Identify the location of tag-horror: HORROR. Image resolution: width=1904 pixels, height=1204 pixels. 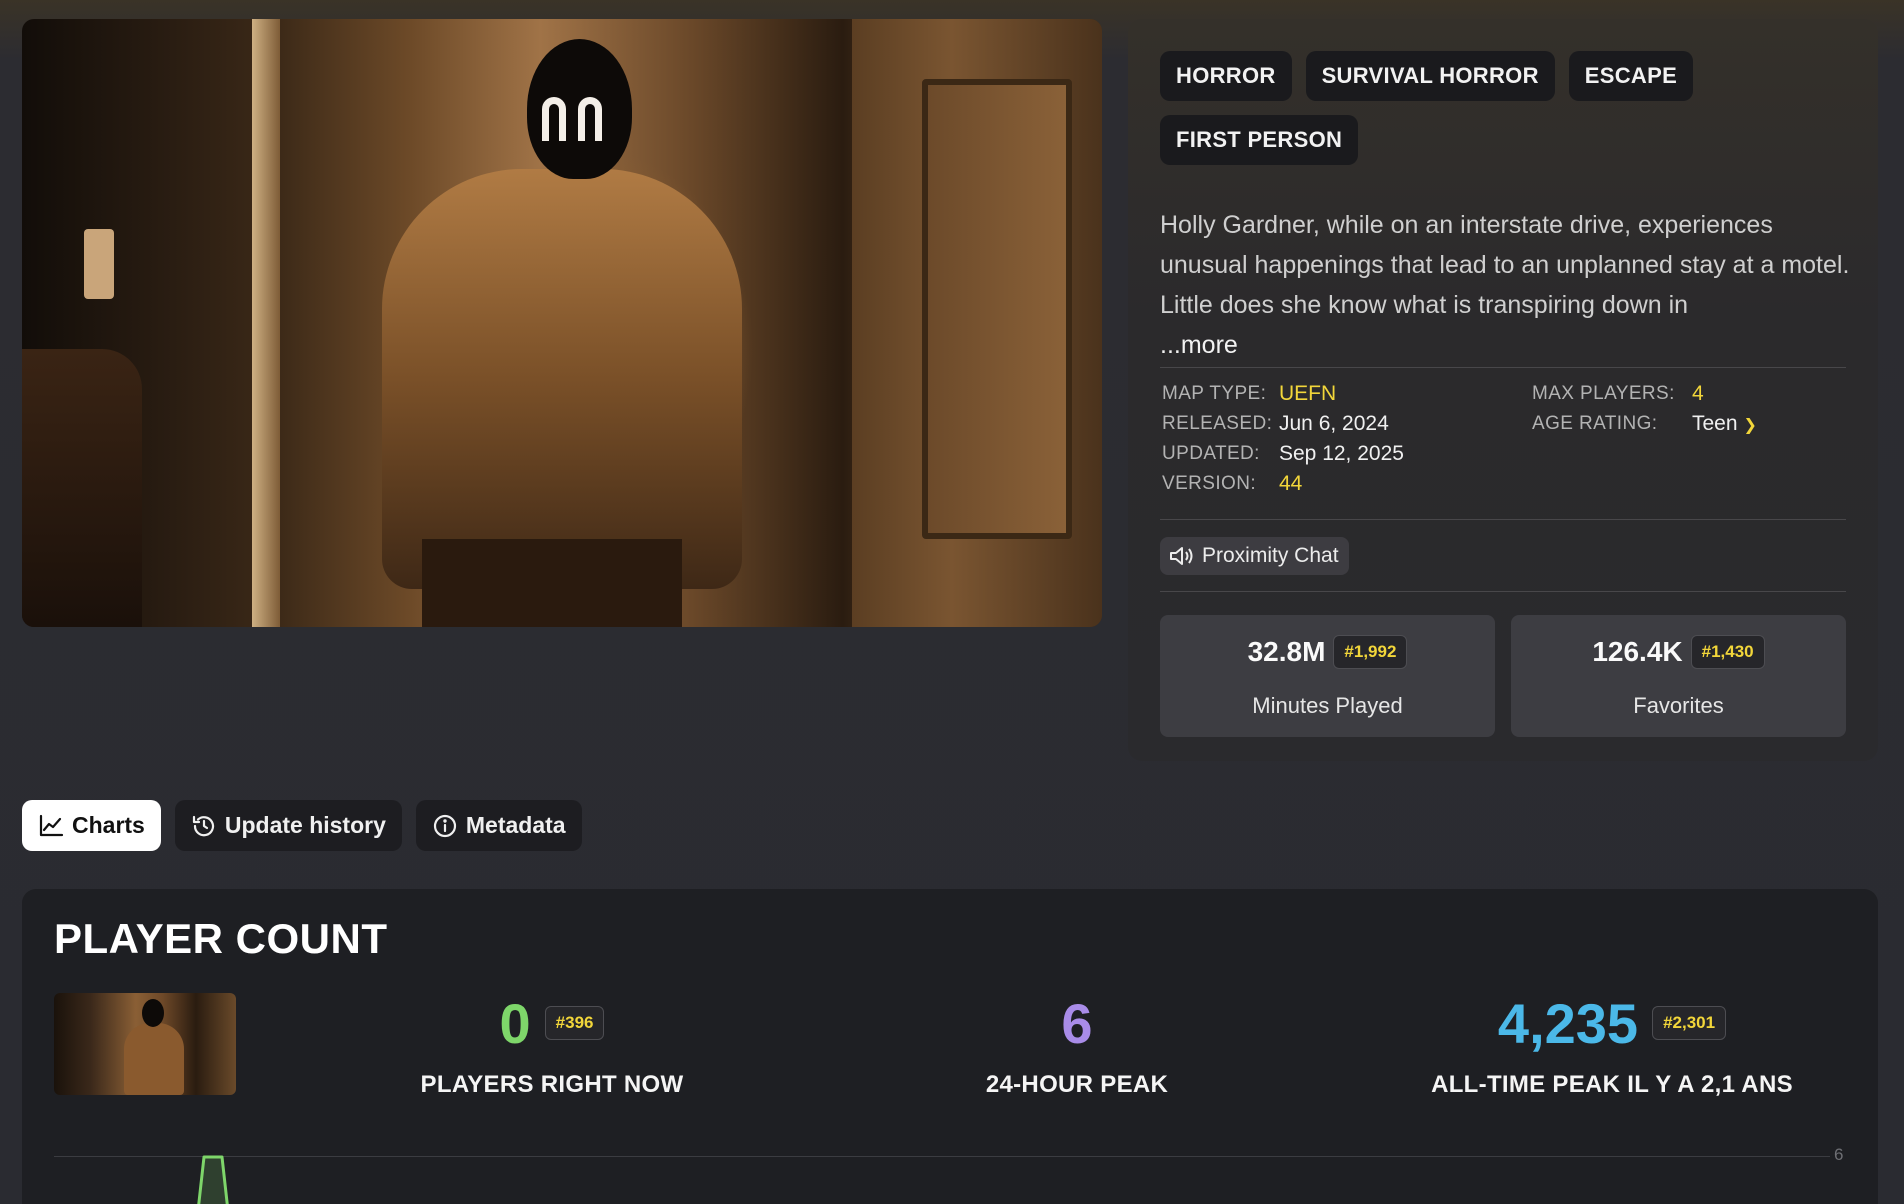
(1226, 76).